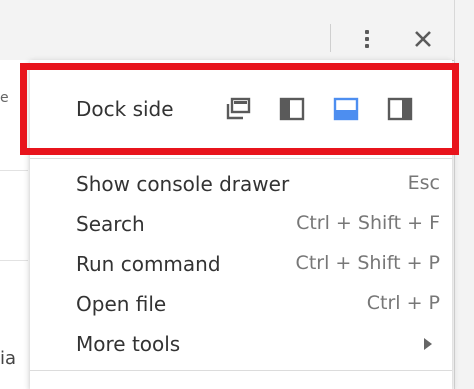  What do you see at coordinates (121, 304) in the screenshot?
I see `menu-item-label: Open file` at bounding box center [121, 304].